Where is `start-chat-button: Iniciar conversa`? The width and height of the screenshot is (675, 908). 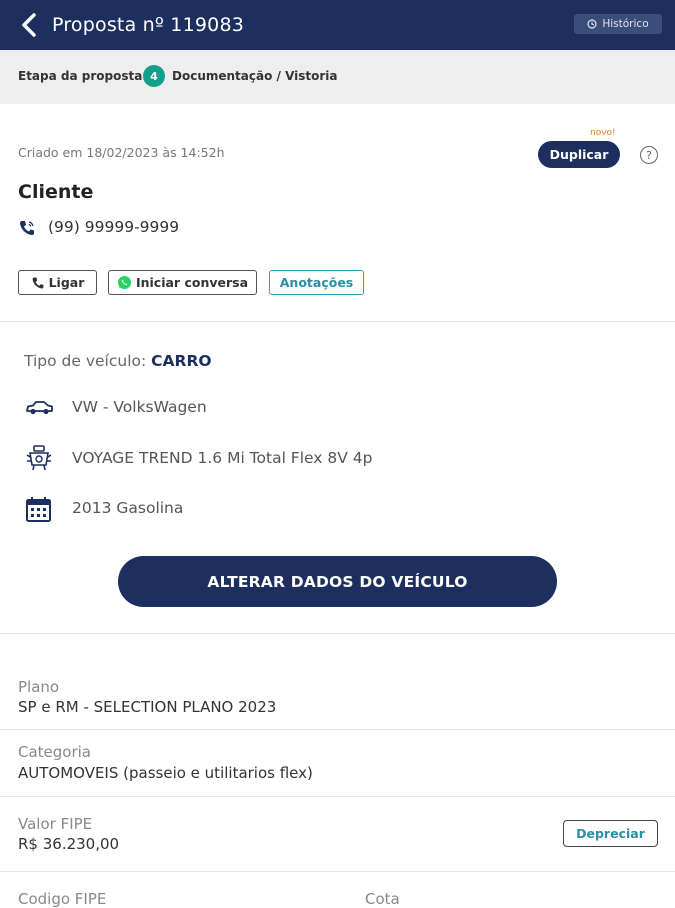 start-chat-button: Iniciar conversa is located at coordinates (182, 282).